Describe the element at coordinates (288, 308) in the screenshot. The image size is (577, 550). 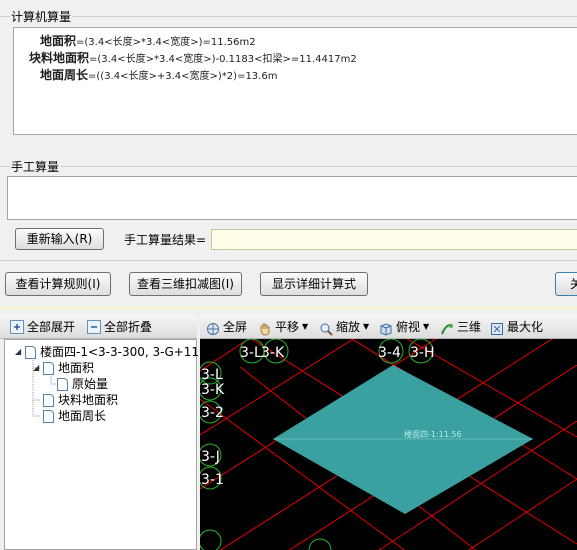
I see `splitter-bar` at that location.